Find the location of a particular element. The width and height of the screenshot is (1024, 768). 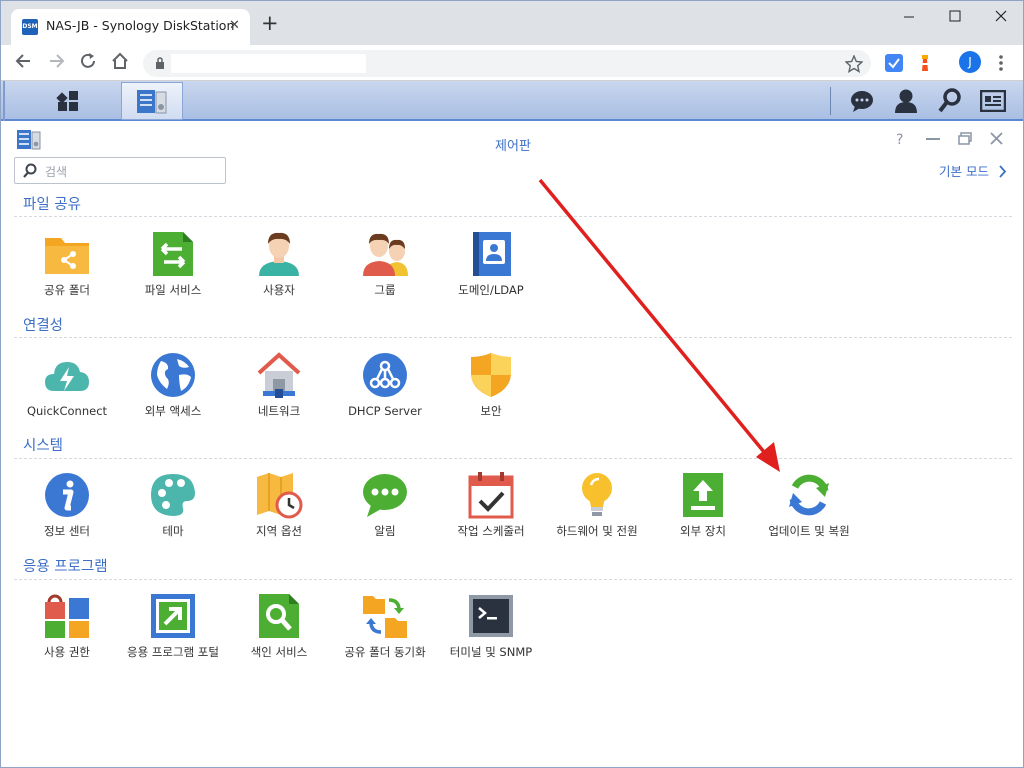

external-devices-icon is located at coordinates (703, 495).